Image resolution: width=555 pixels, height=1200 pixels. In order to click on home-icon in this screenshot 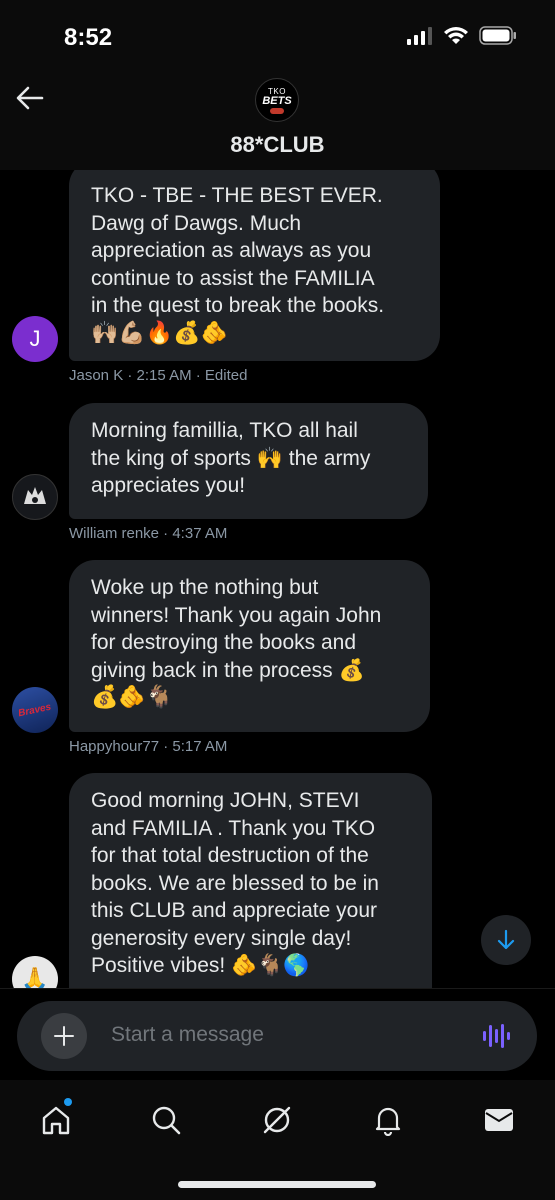, I will do `click(56, 1120)`.